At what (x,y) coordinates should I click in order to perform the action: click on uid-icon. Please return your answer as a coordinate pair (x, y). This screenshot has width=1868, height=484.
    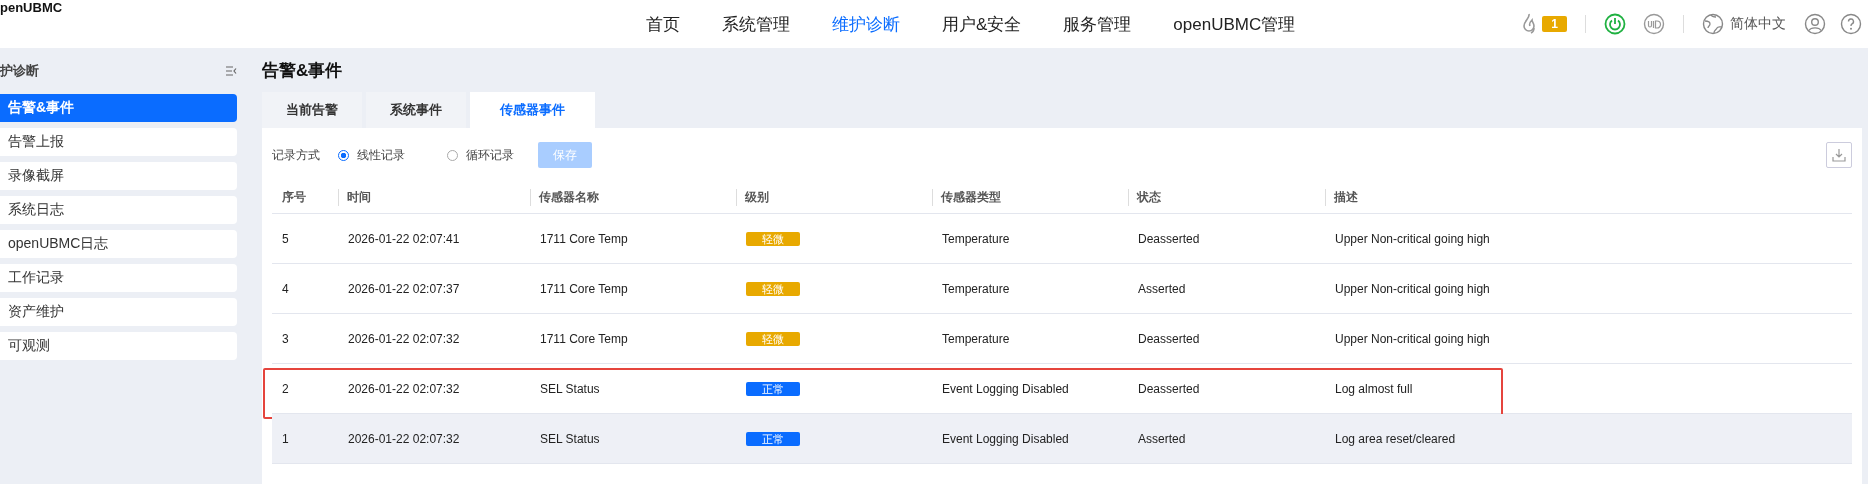
    Looking at the image, I should click on (1654, 24).